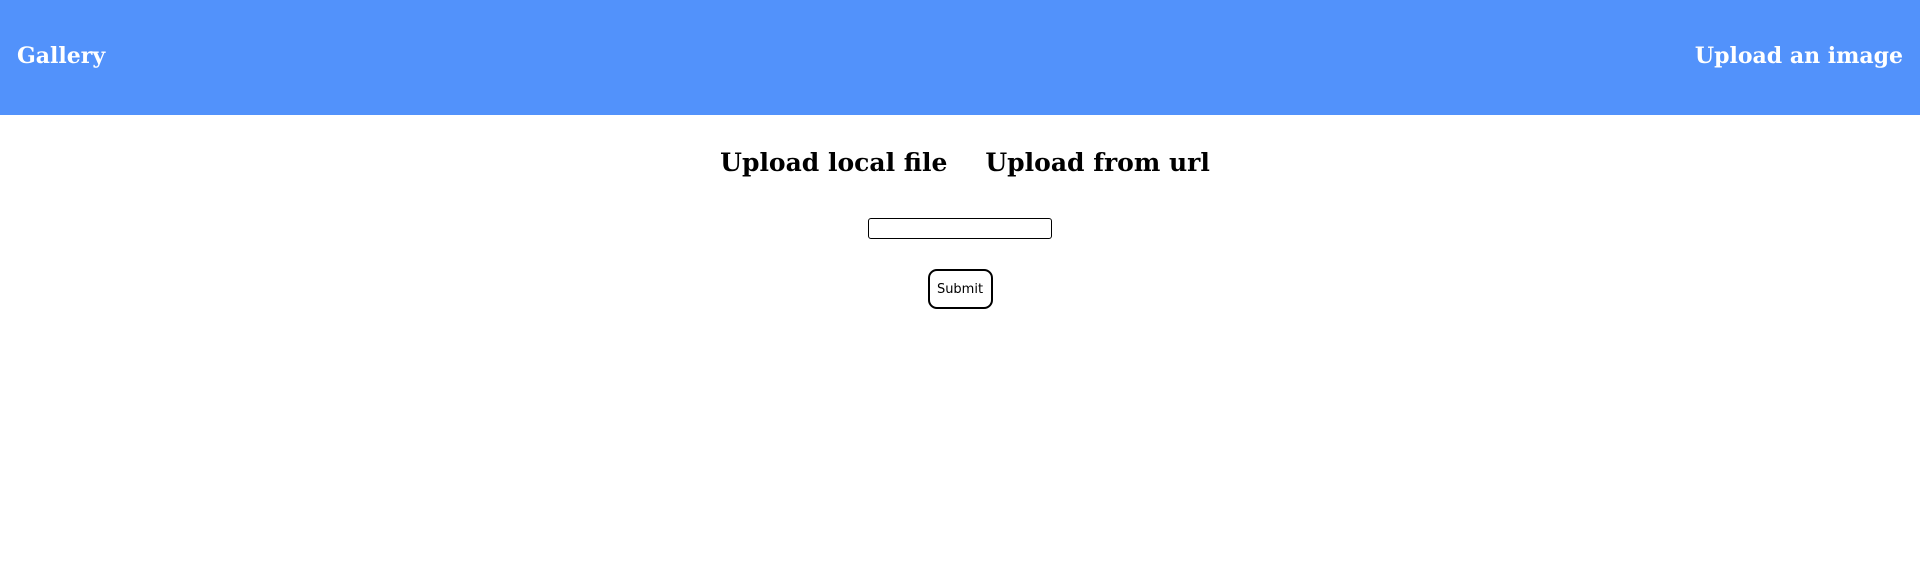 Image resolution: width=1920 pixels, height=565 pixels. Describe the element at coordinates (960, 289) in the screenshot. I see `submit-button: Submit` at that location.